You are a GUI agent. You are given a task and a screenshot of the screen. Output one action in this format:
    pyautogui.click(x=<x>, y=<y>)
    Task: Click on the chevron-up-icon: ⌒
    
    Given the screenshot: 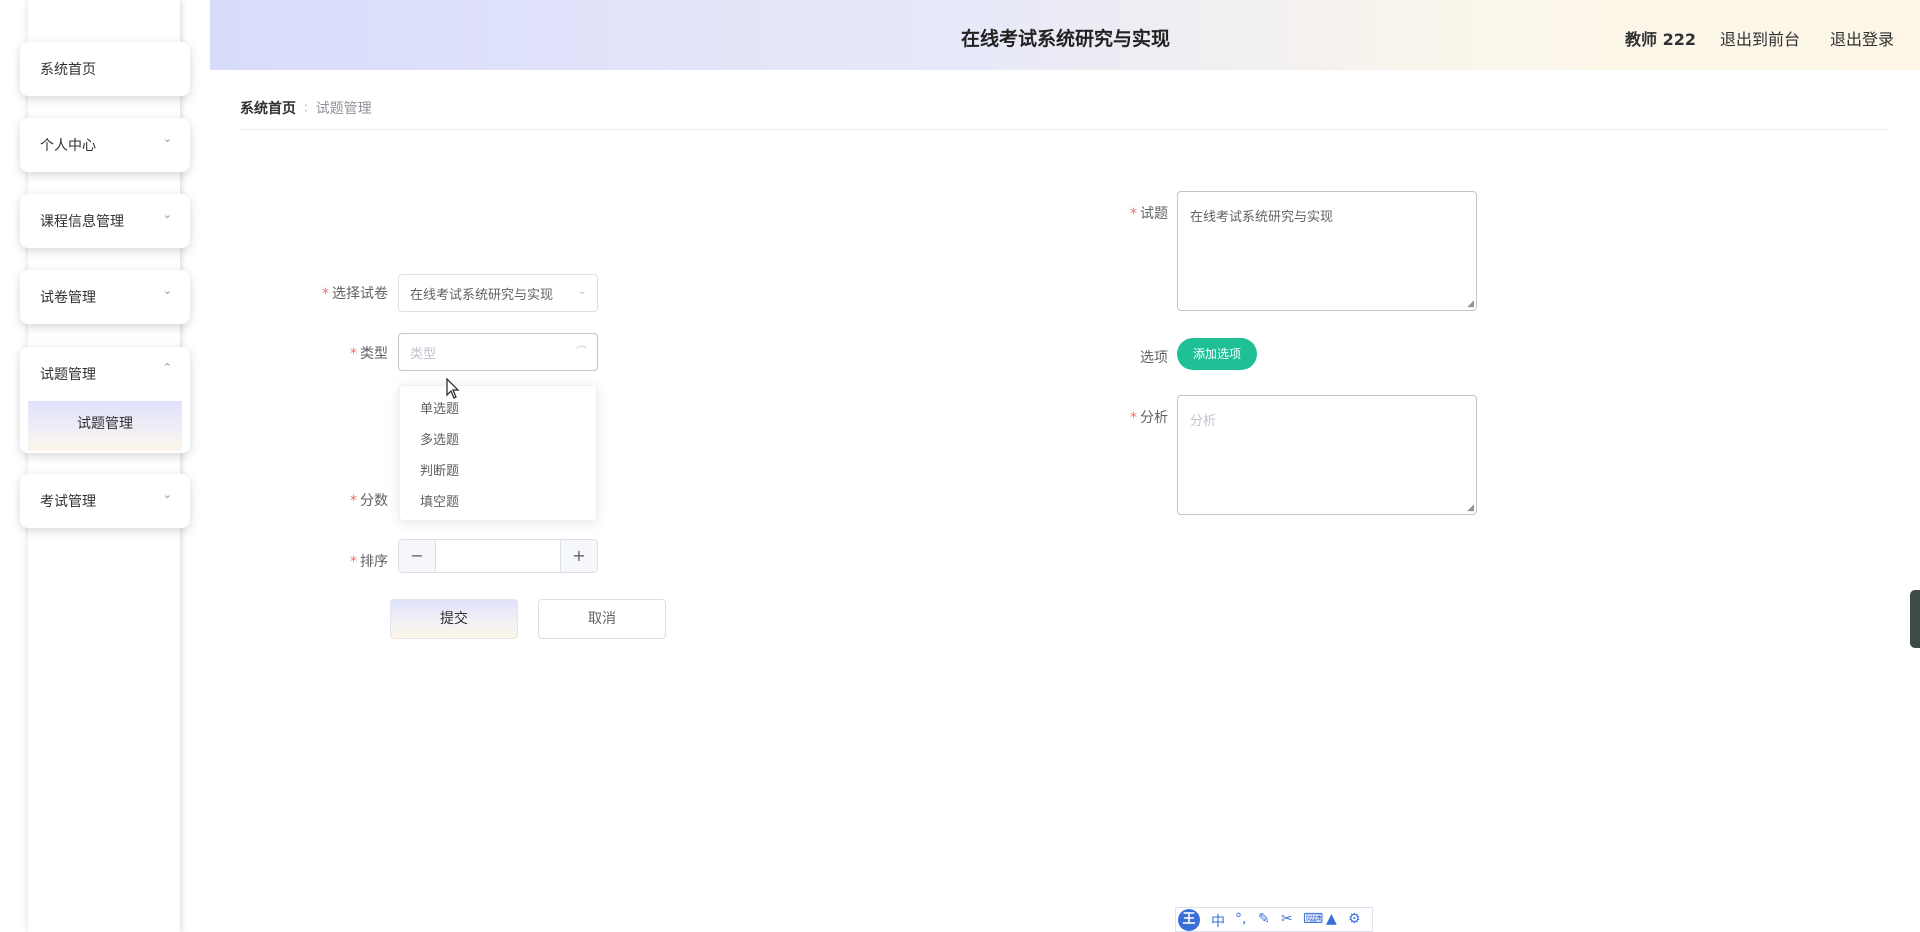 What is the action you would take?
    pyautogui.click(x=581, y=351)
    